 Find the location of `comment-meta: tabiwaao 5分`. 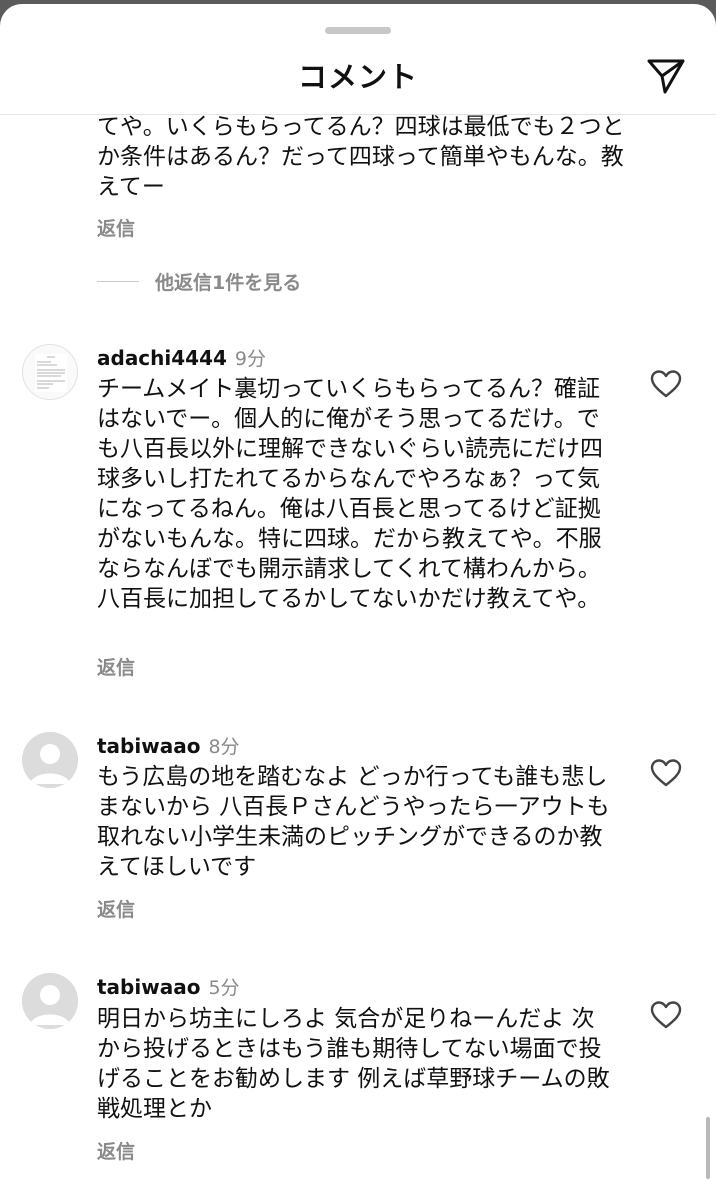

comment-meta: tabiwaao 5分 is located at coordinates (168, 986).